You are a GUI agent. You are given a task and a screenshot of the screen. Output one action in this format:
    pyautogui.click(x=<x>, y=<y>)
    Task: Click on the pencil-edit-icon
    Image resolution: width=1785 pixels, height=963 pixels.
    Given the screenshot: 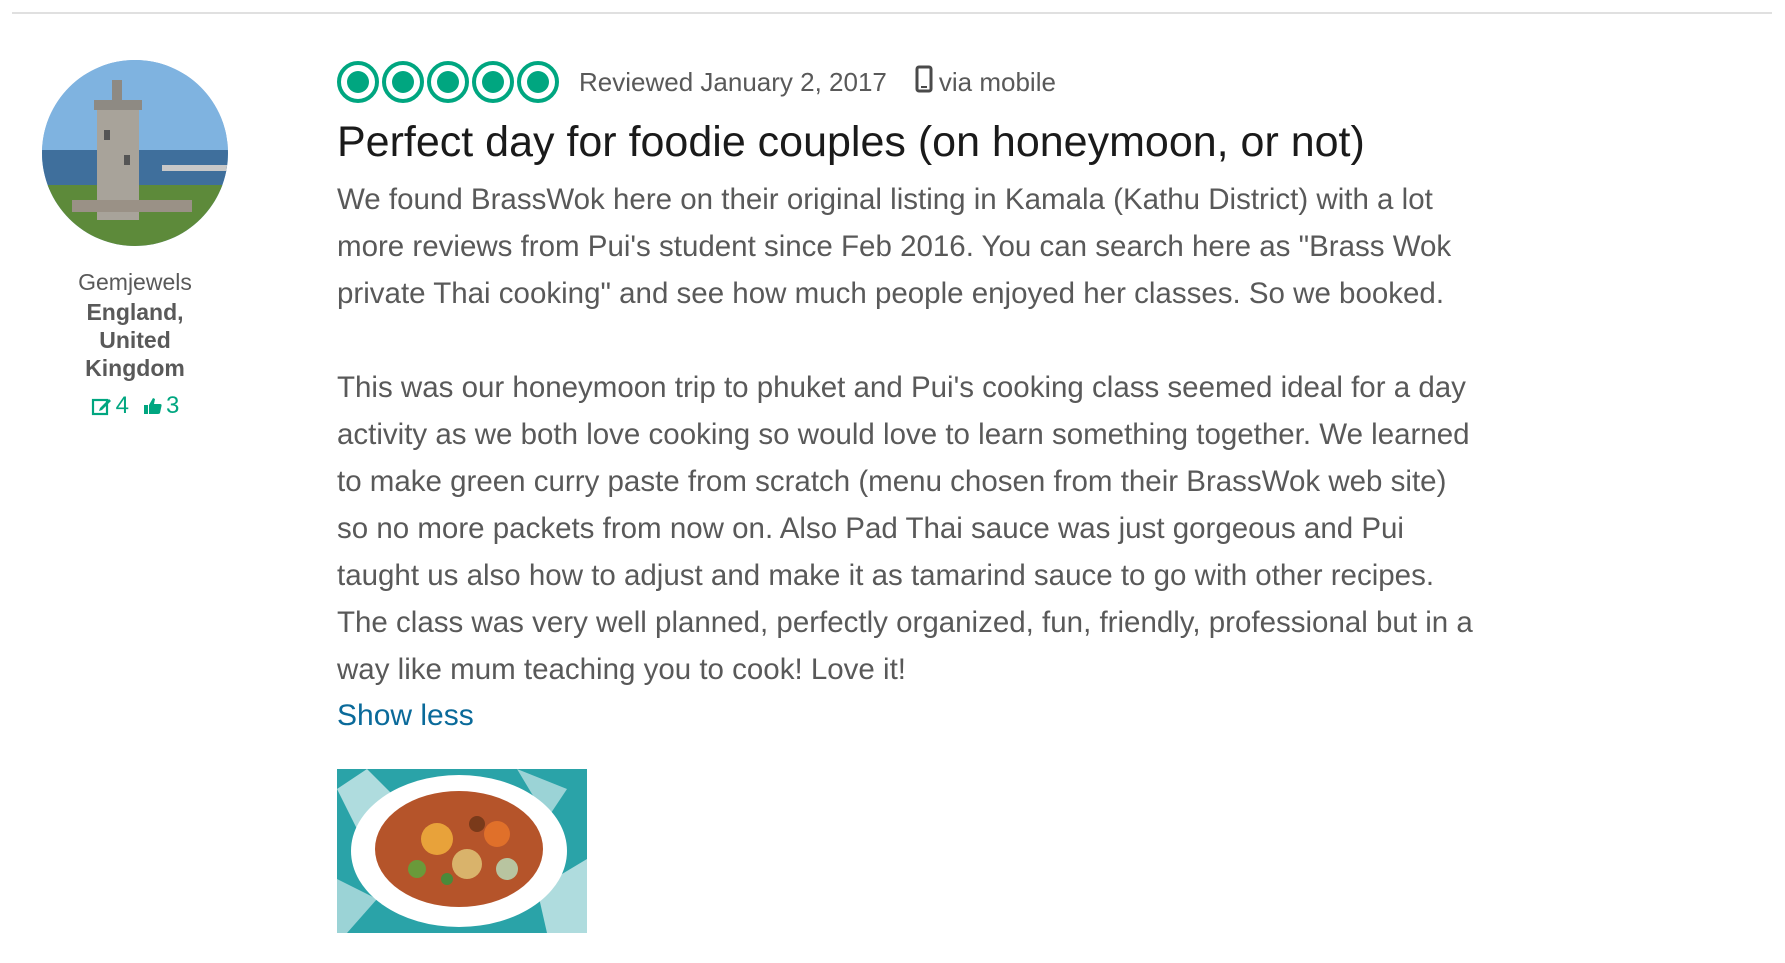 What is the action you would take?
    pyautogui.click(x=102, y=406)
    